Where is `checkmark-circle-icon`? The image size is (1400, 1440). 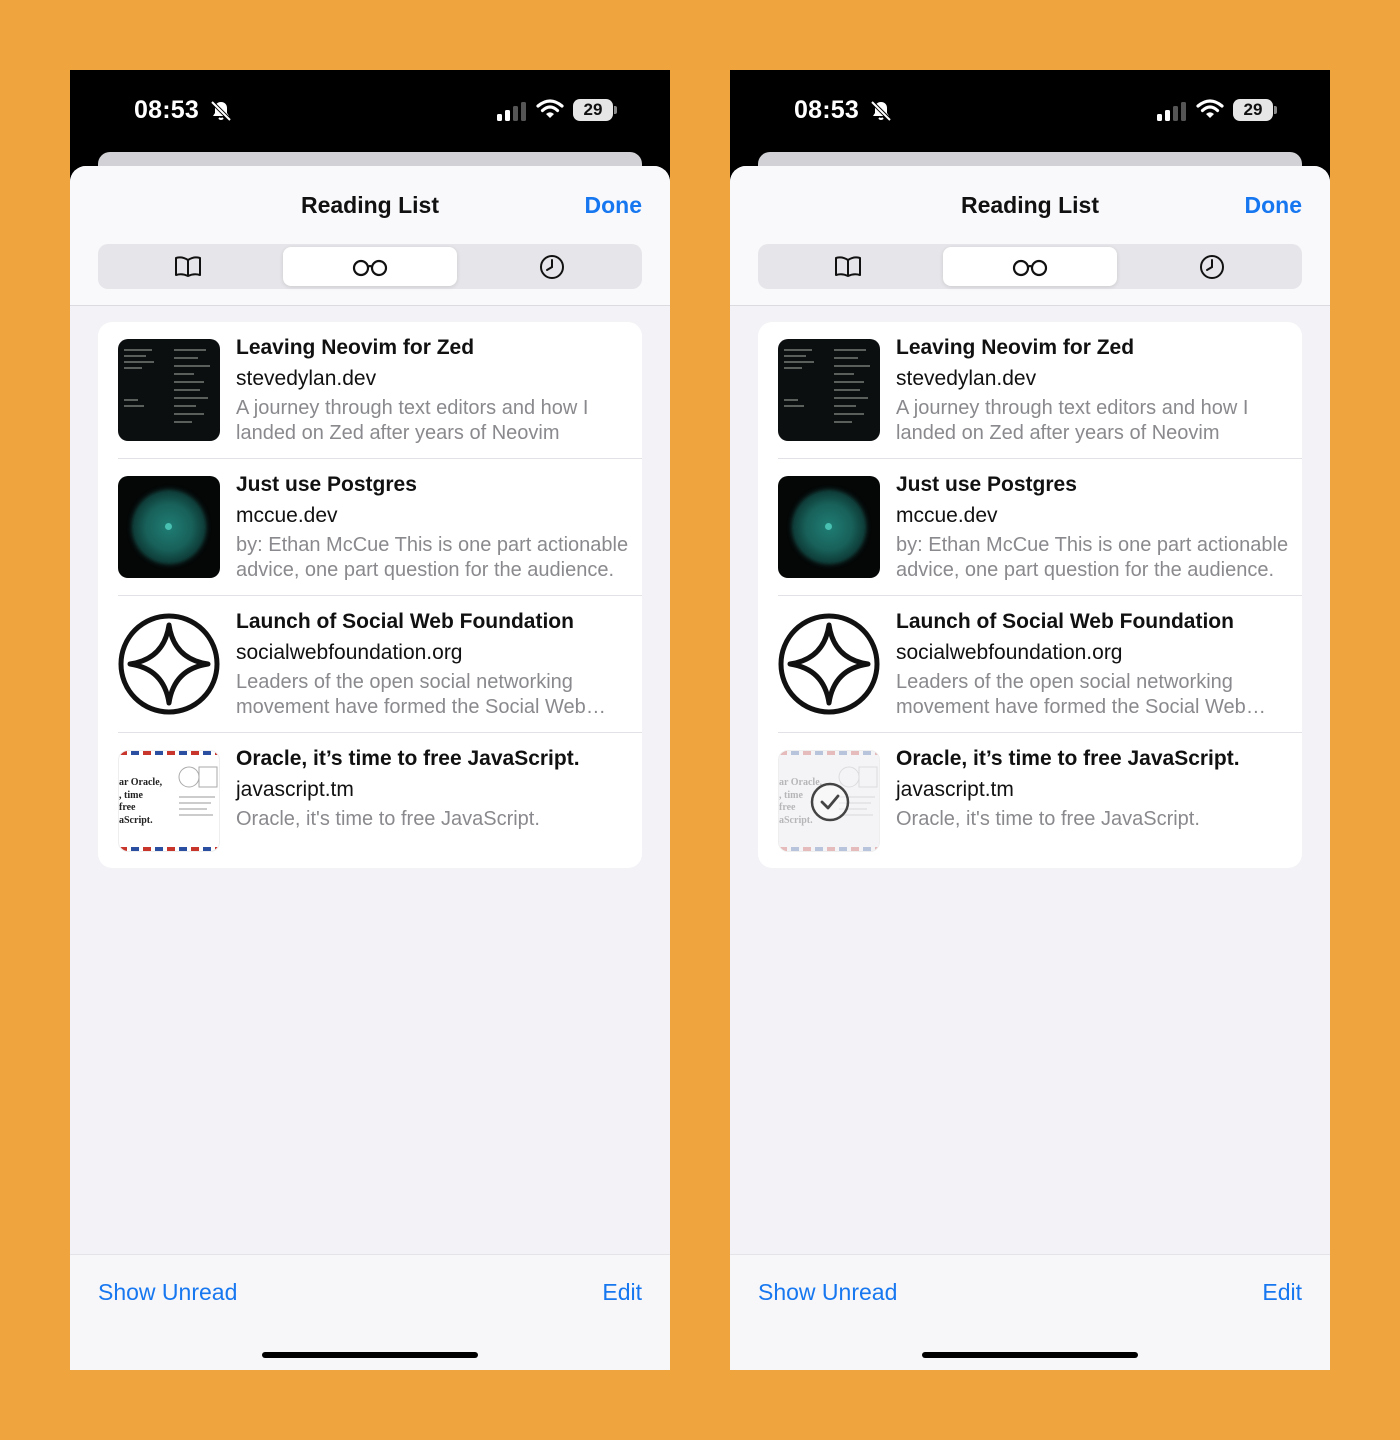 checkmark-circle-icon is located at coordinates (830, 802).